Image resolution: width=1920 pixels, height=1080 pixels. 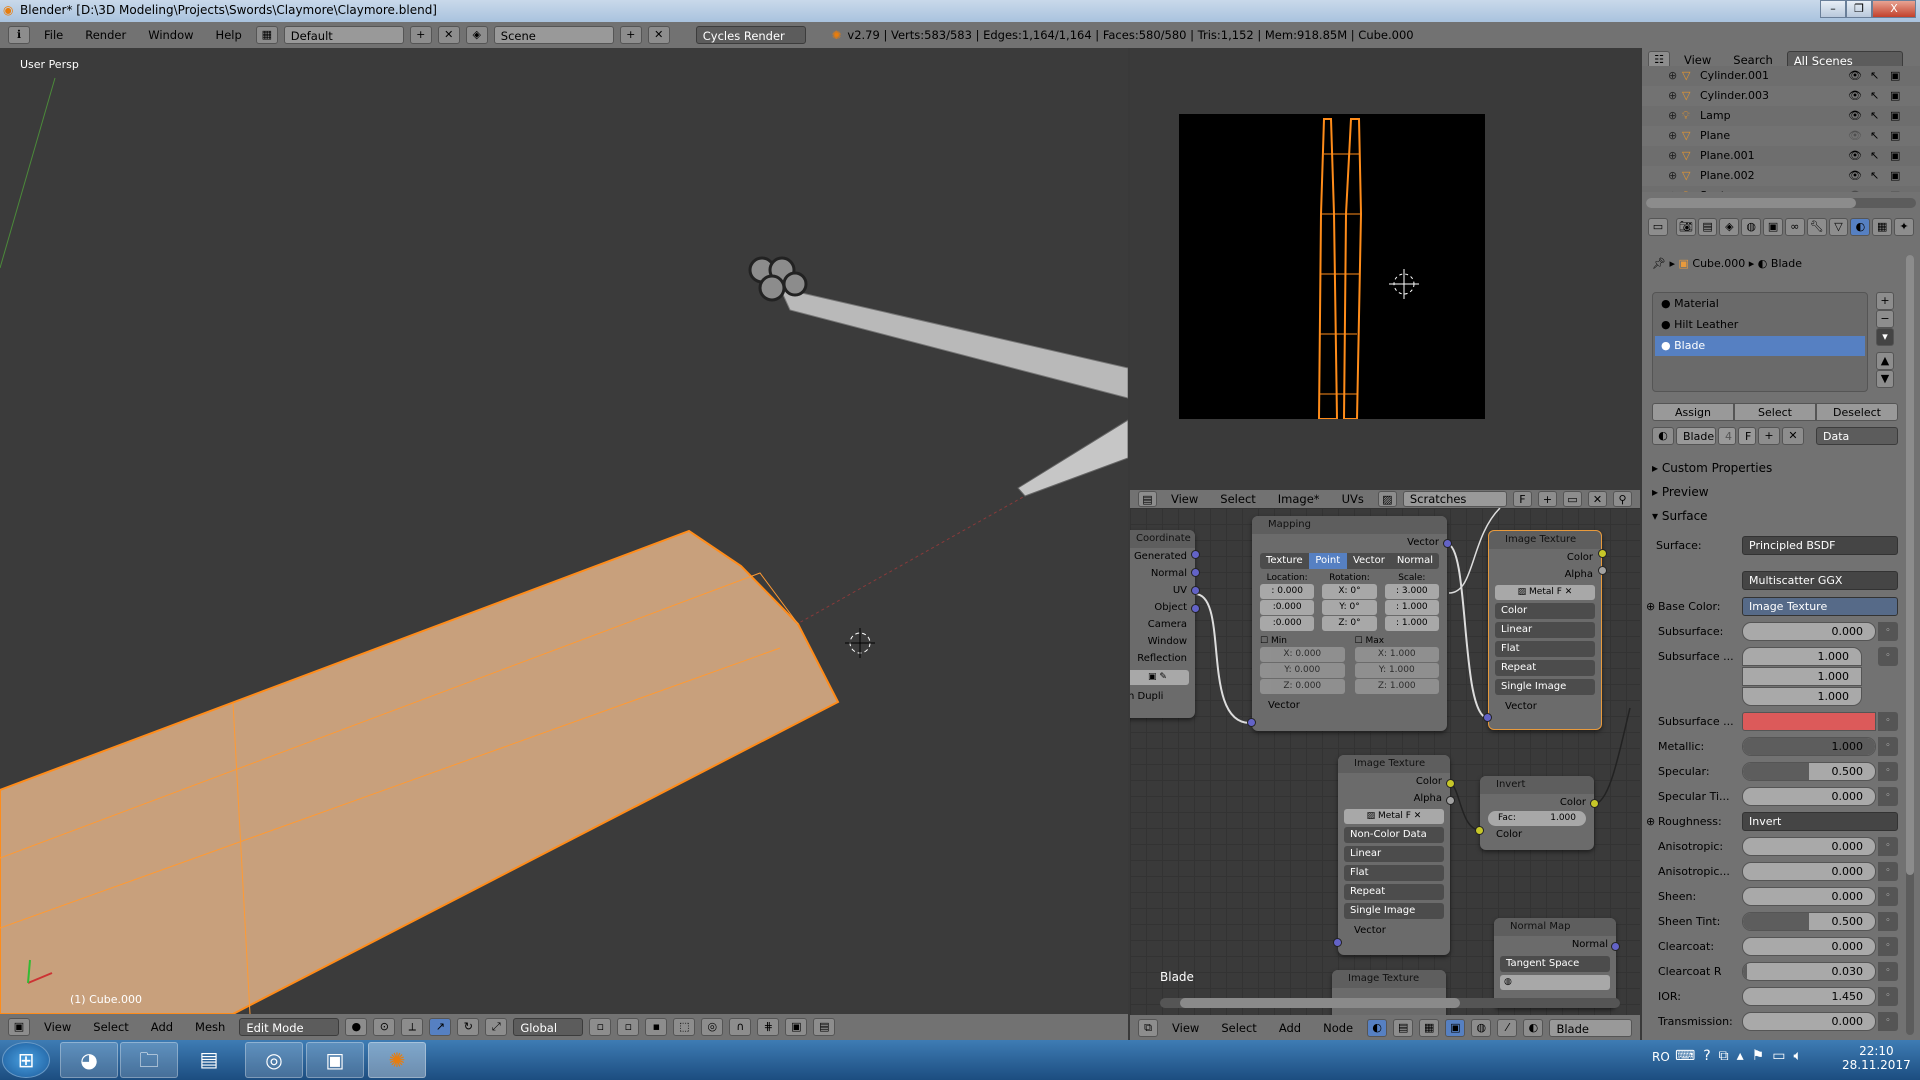 What do you see at coordinates (1287, 591) in the screenshot?
I see `location-x: : 0.000` at bounding box center [1287, 591].